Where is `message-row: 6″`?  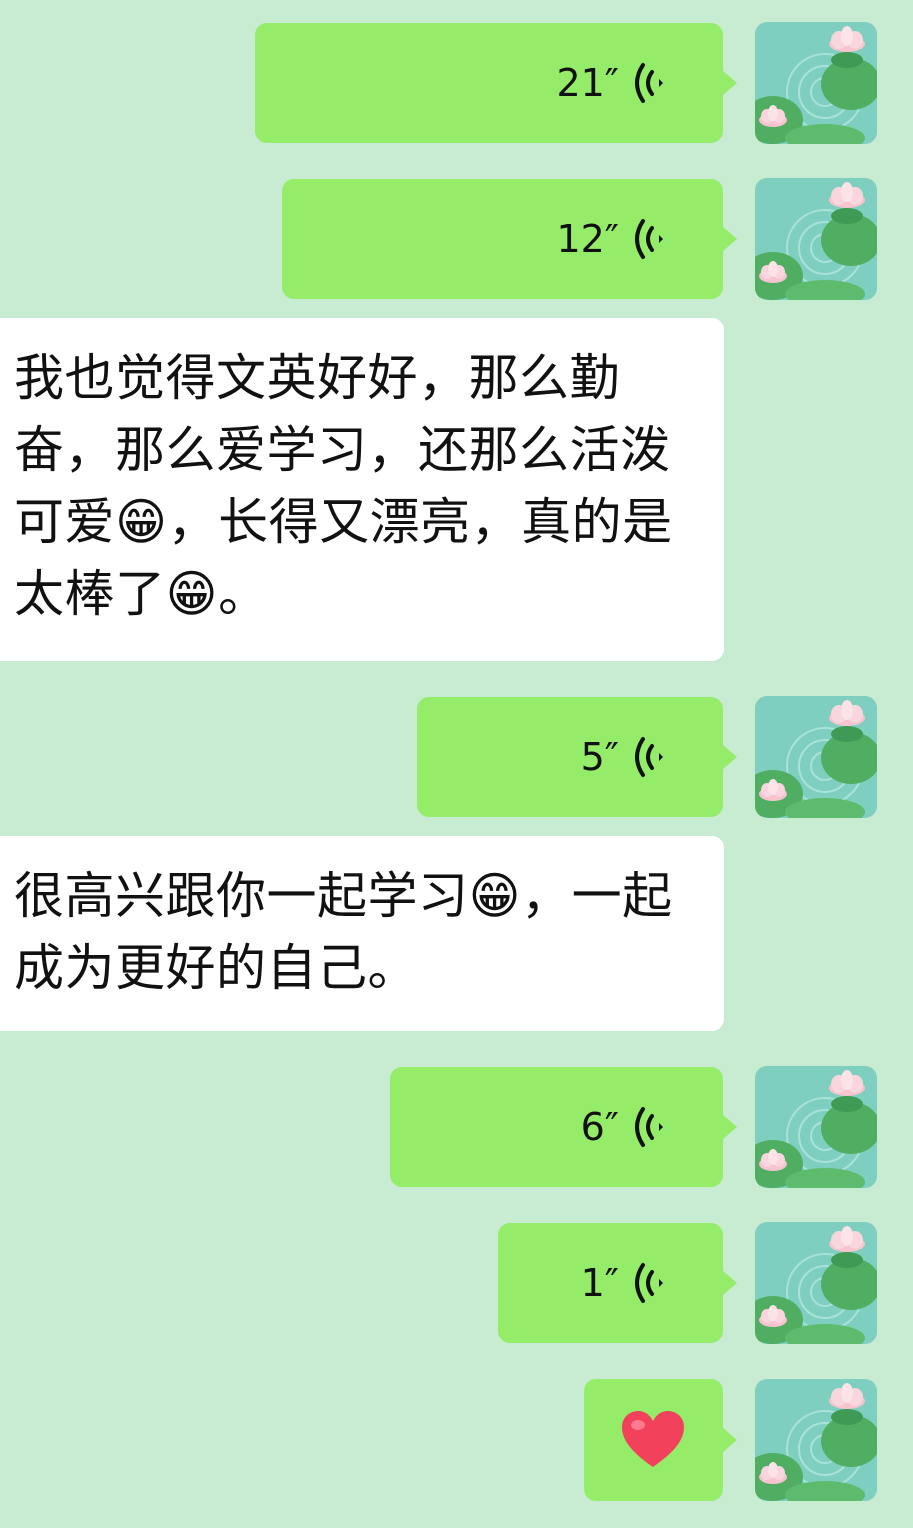
message-row: 6″ is located at coordinates (456, 1127).